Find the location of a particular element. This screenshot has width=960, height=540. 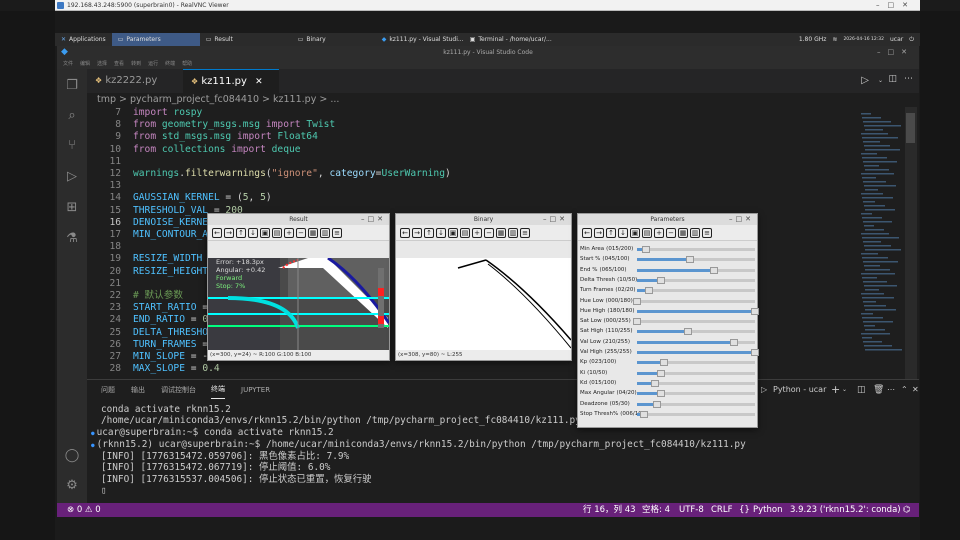

code-line: END_RATIO = 0. is located at coordinates (173, 320).